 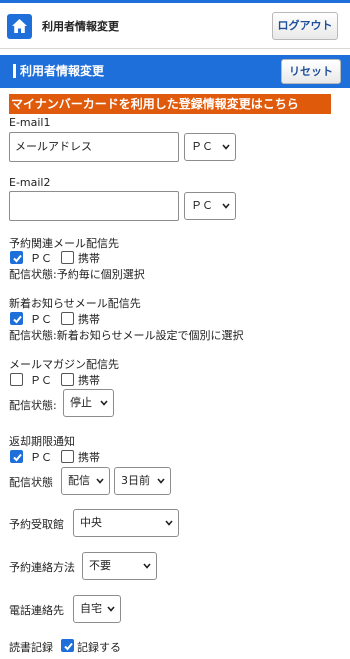 I want to click on pickup-library-select: 中央, so click(x=126, y=523).